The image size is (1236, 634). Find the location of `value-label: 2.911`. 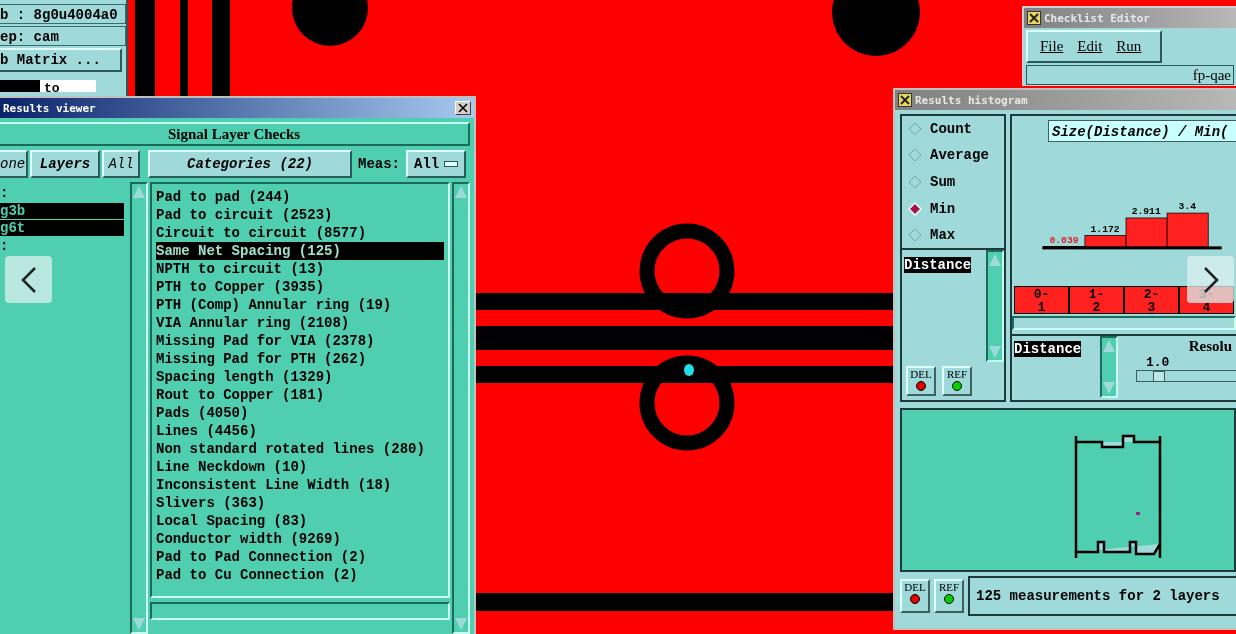

value-label: 2.911 is located at coordinates (1146, 212).